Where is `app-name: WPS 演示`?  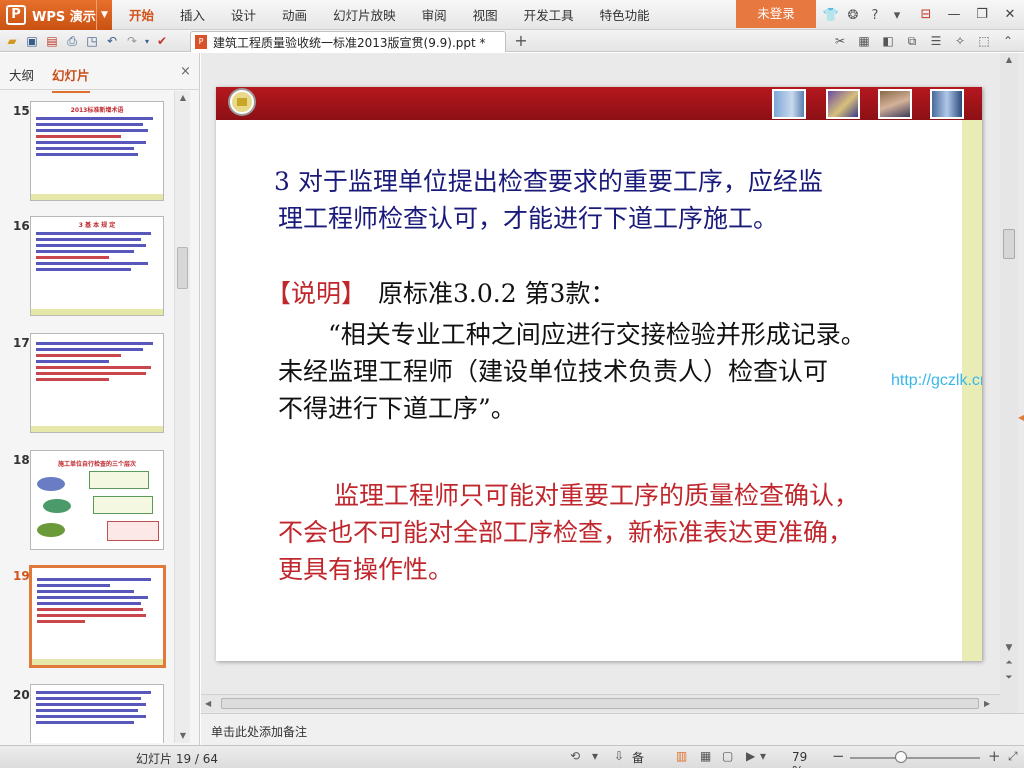 app-name: WPS 演示 is located at coordinates (64, 17).